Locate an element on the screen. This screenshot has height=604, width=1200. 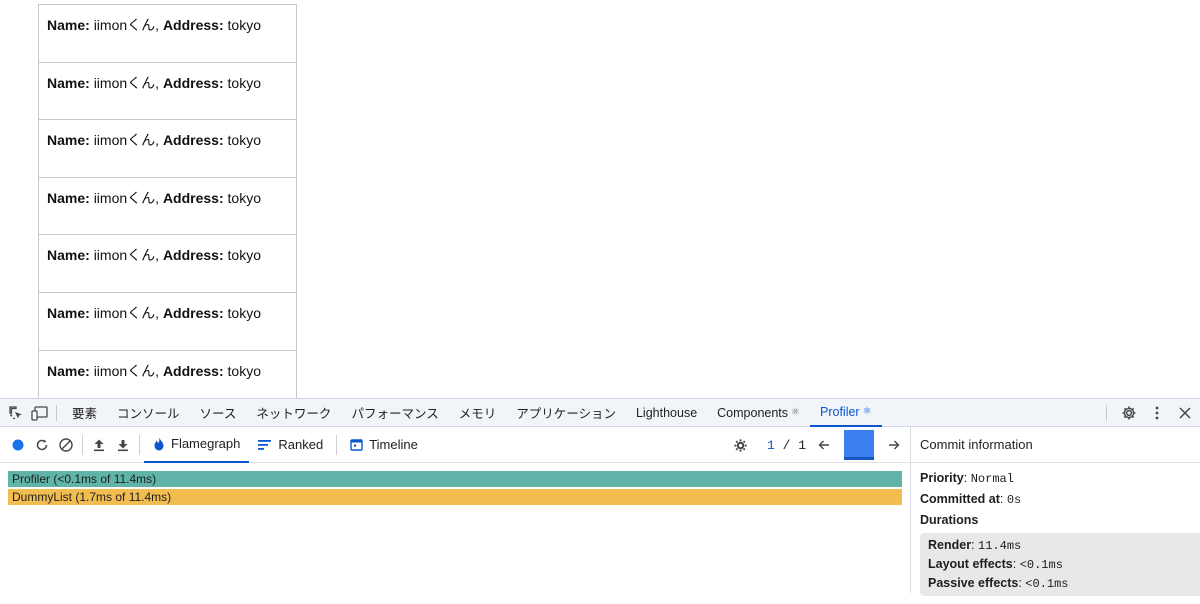
tab-label: メモリ is located at coordinates (477, 414).